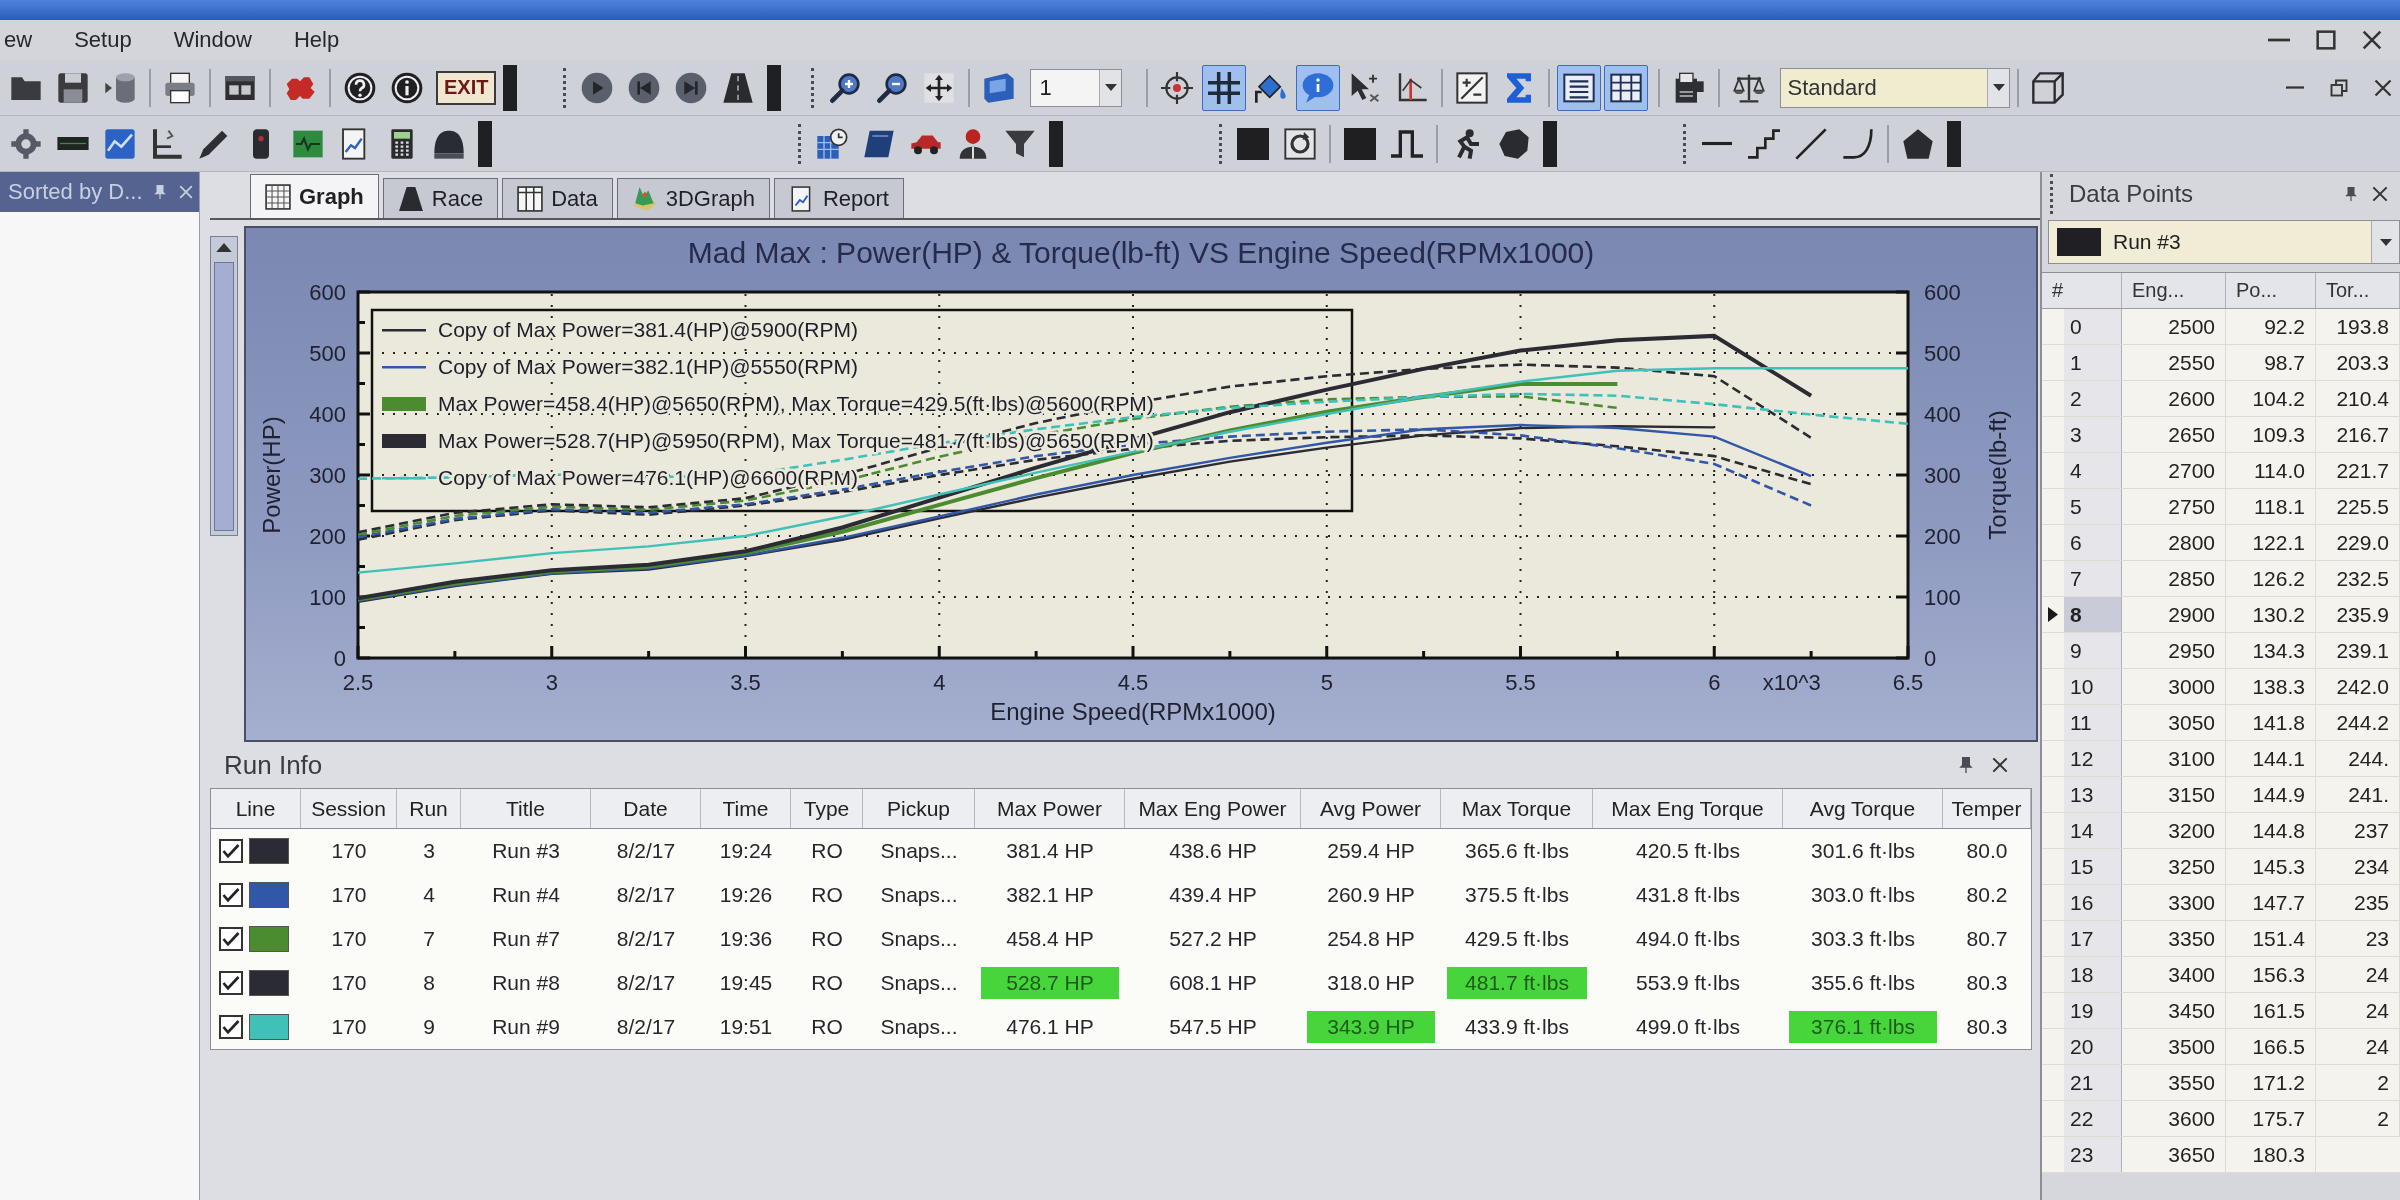  What do you see at coordinates (314, 196) in the screenshot?
I see `tab: Graph` at bounding box center [314, 196].